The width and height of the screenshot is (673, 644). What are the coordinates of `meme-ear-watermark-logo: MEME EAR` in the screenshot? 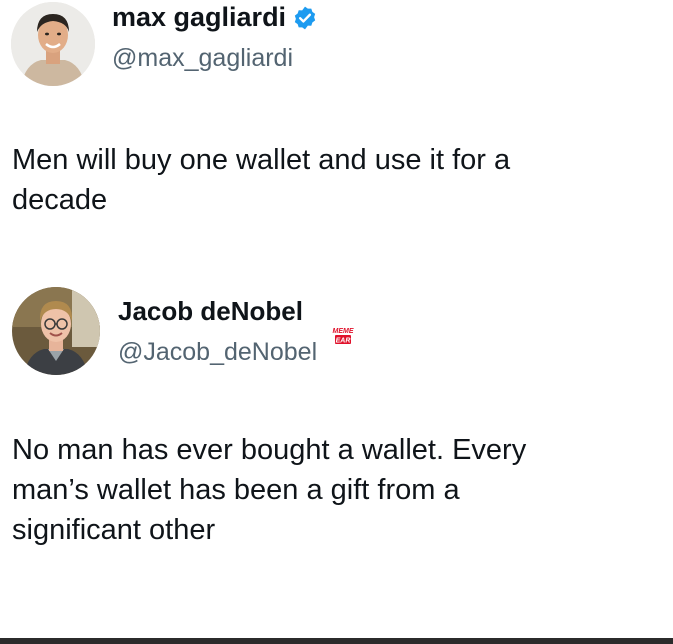 It's located at (343, 336).